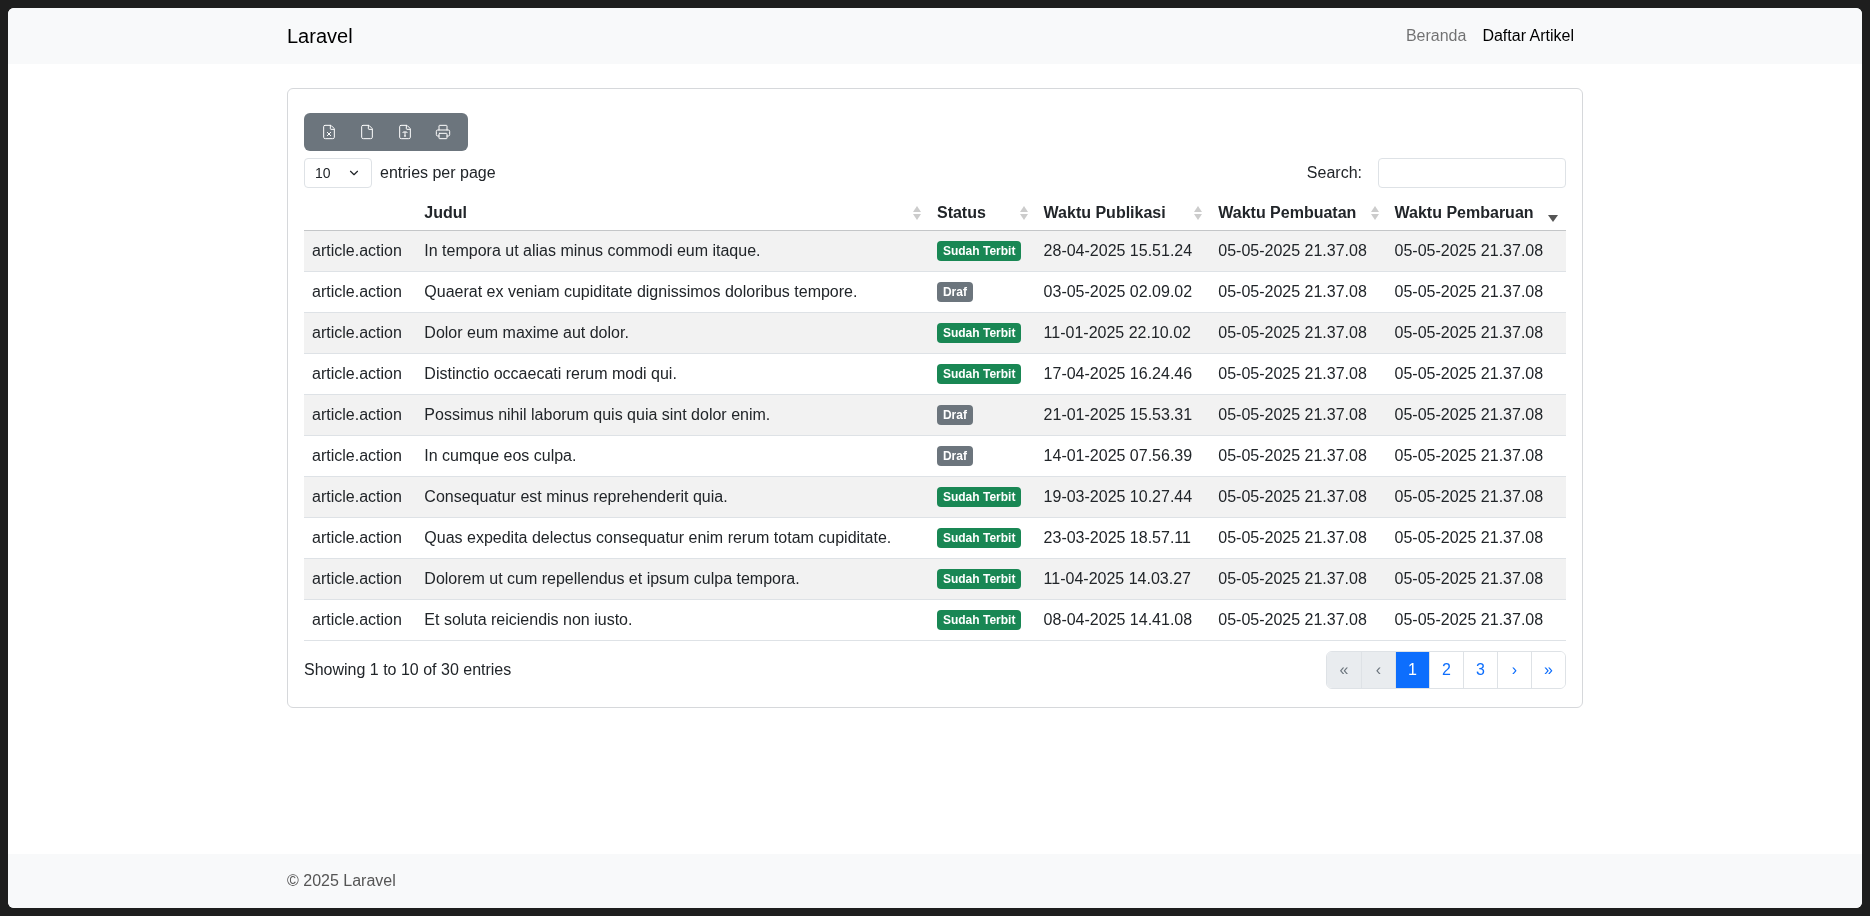 The height and width of the screenshot is (916, 1870). Describe the element at coordinates (1472, 173) in the screenshot. I see `search-field` at that location.